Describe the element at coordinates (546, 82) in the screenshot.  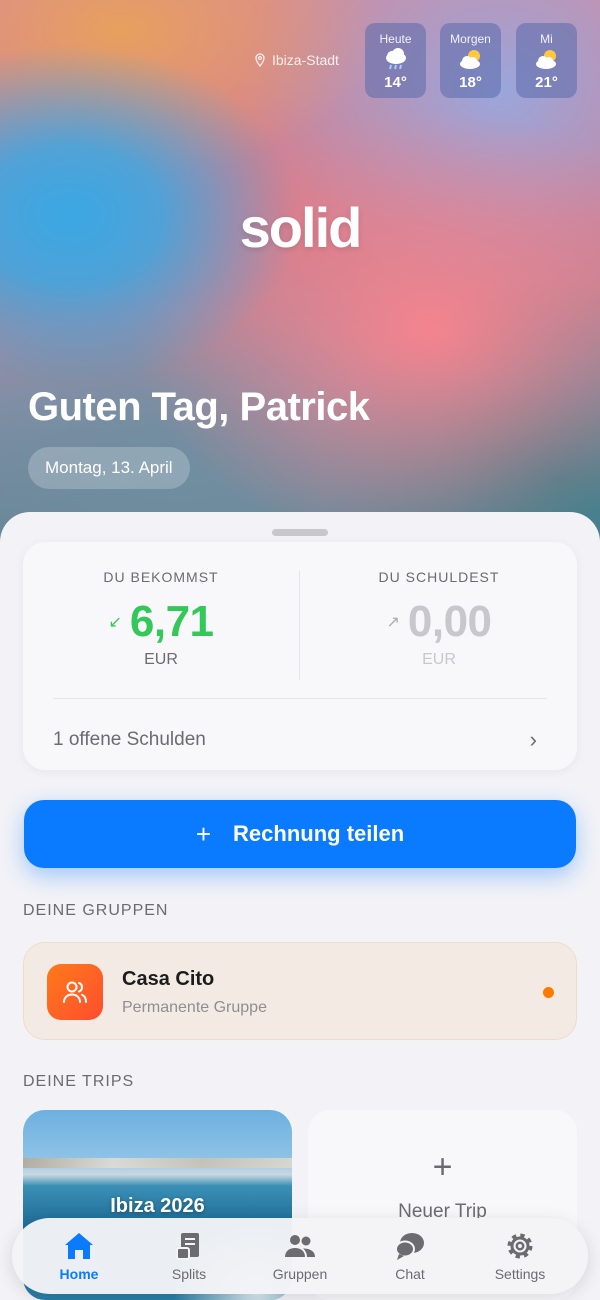
I see `weather-temp: 21°` at that location.